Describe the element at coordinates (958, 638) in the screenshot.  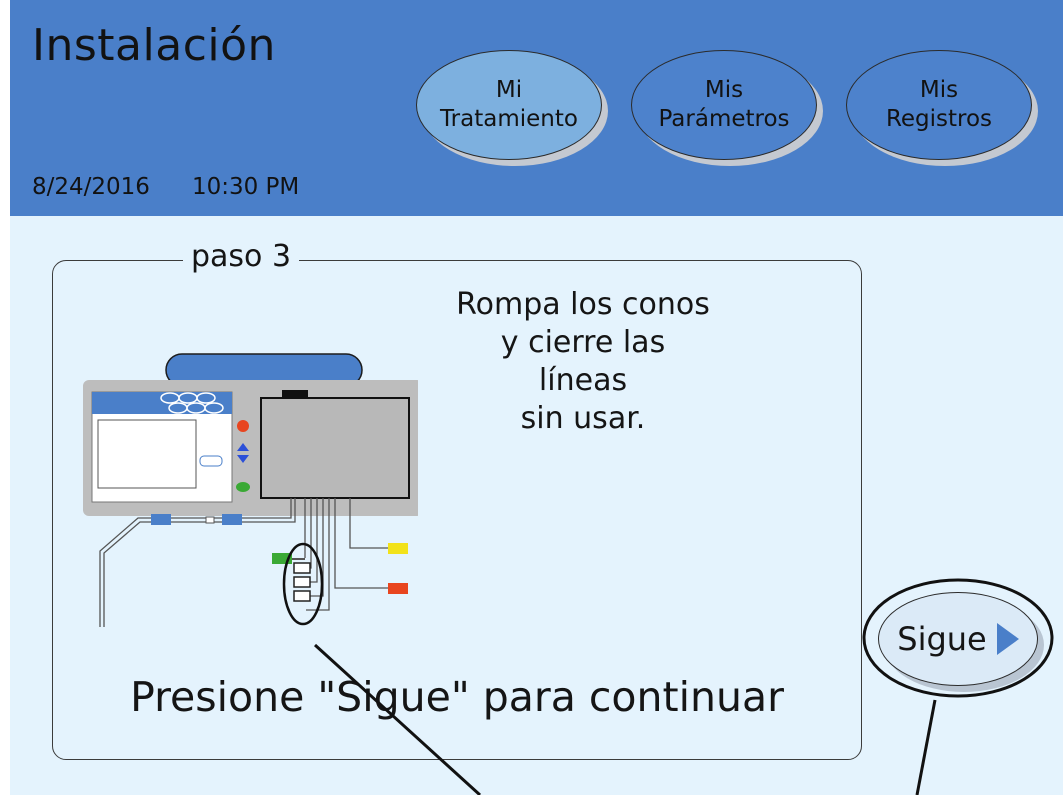
I see `sigue-highlight-circle` at that location.